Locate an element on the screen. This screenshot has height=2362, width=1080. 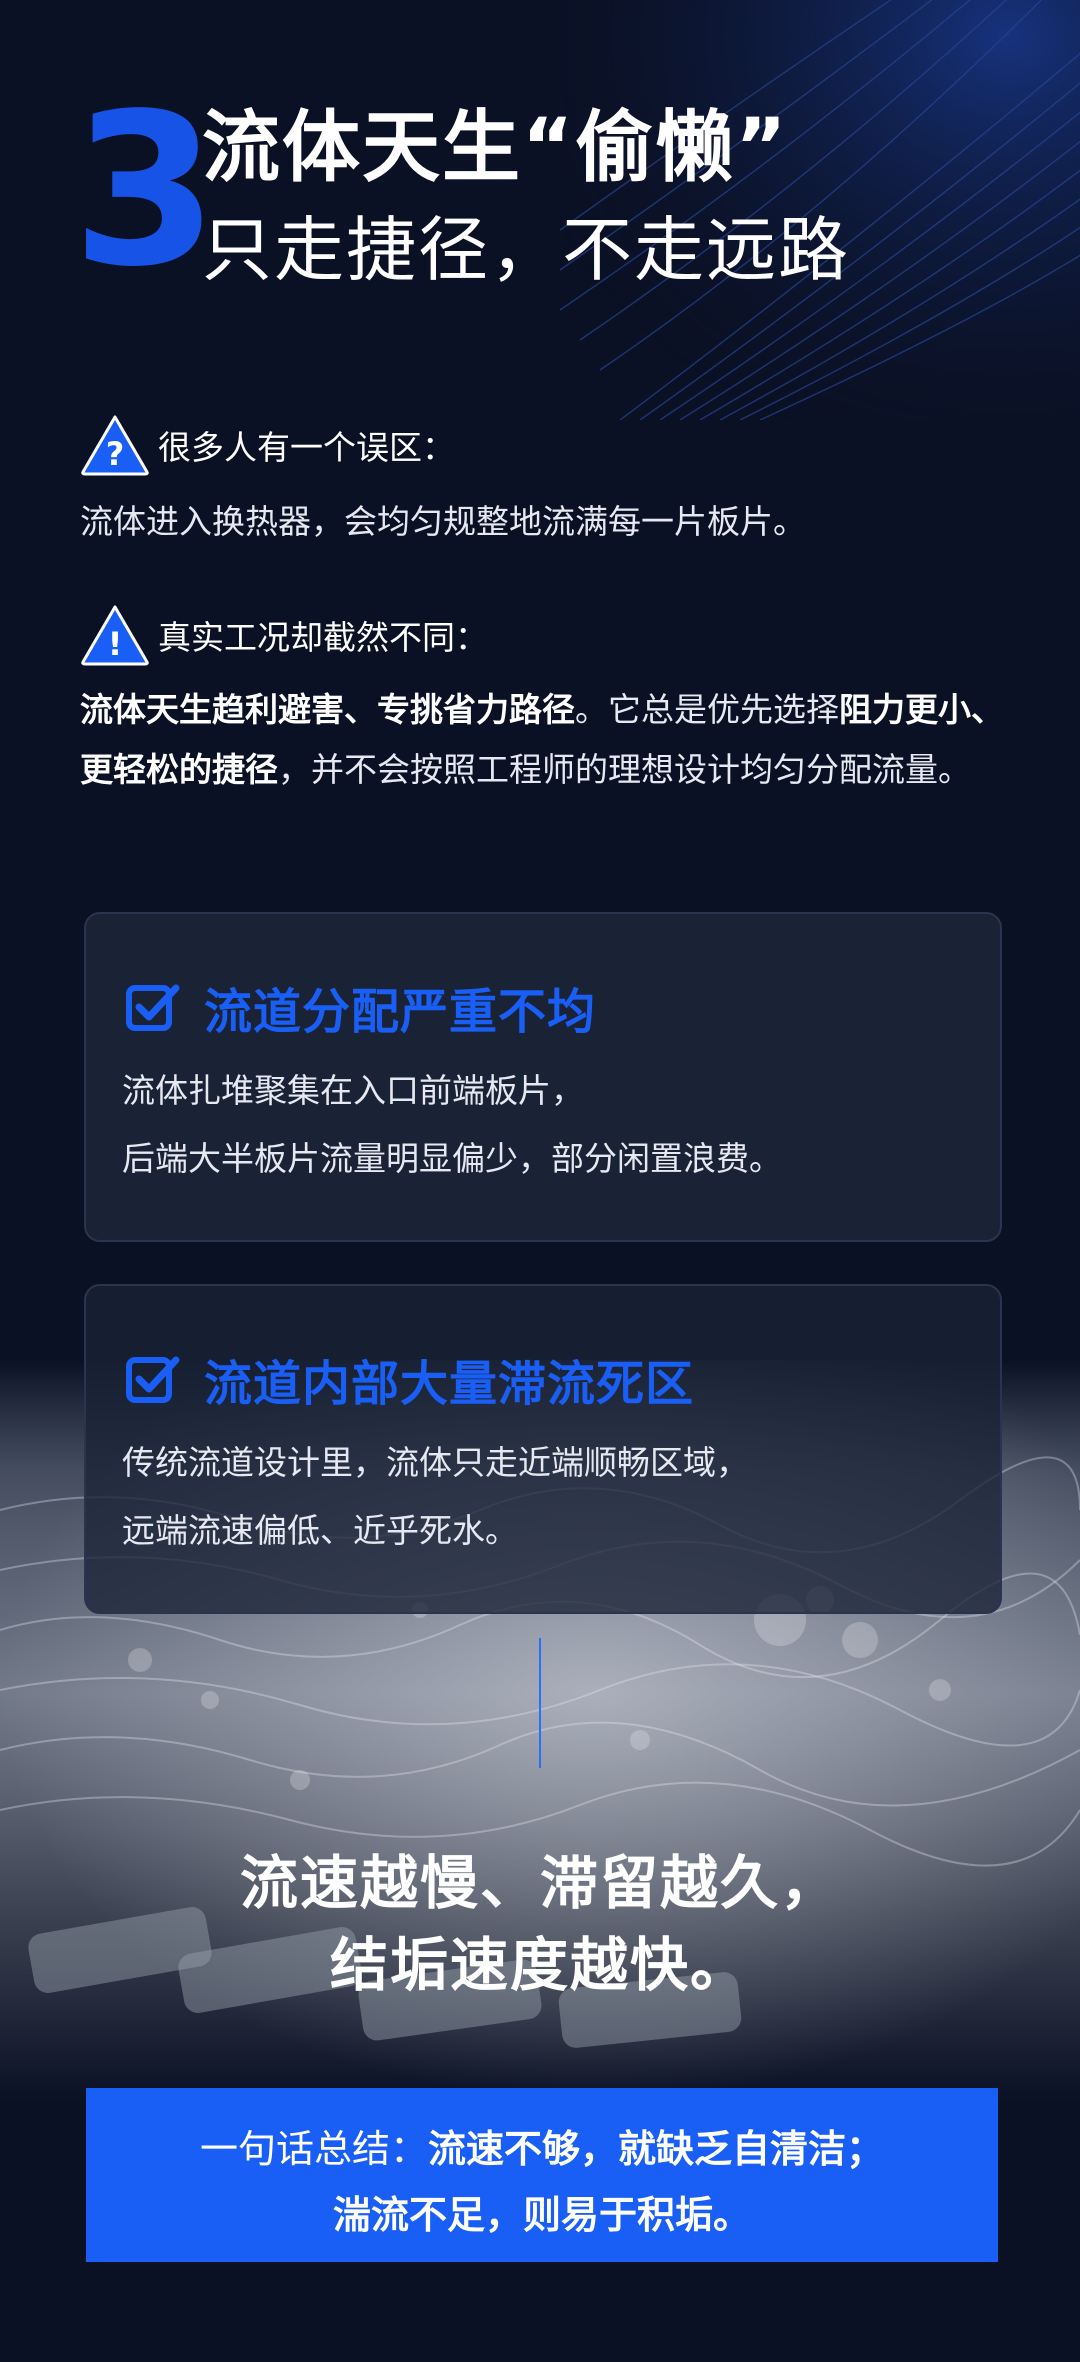
question-warning-icon: ? is located at coordinates (115, 445).